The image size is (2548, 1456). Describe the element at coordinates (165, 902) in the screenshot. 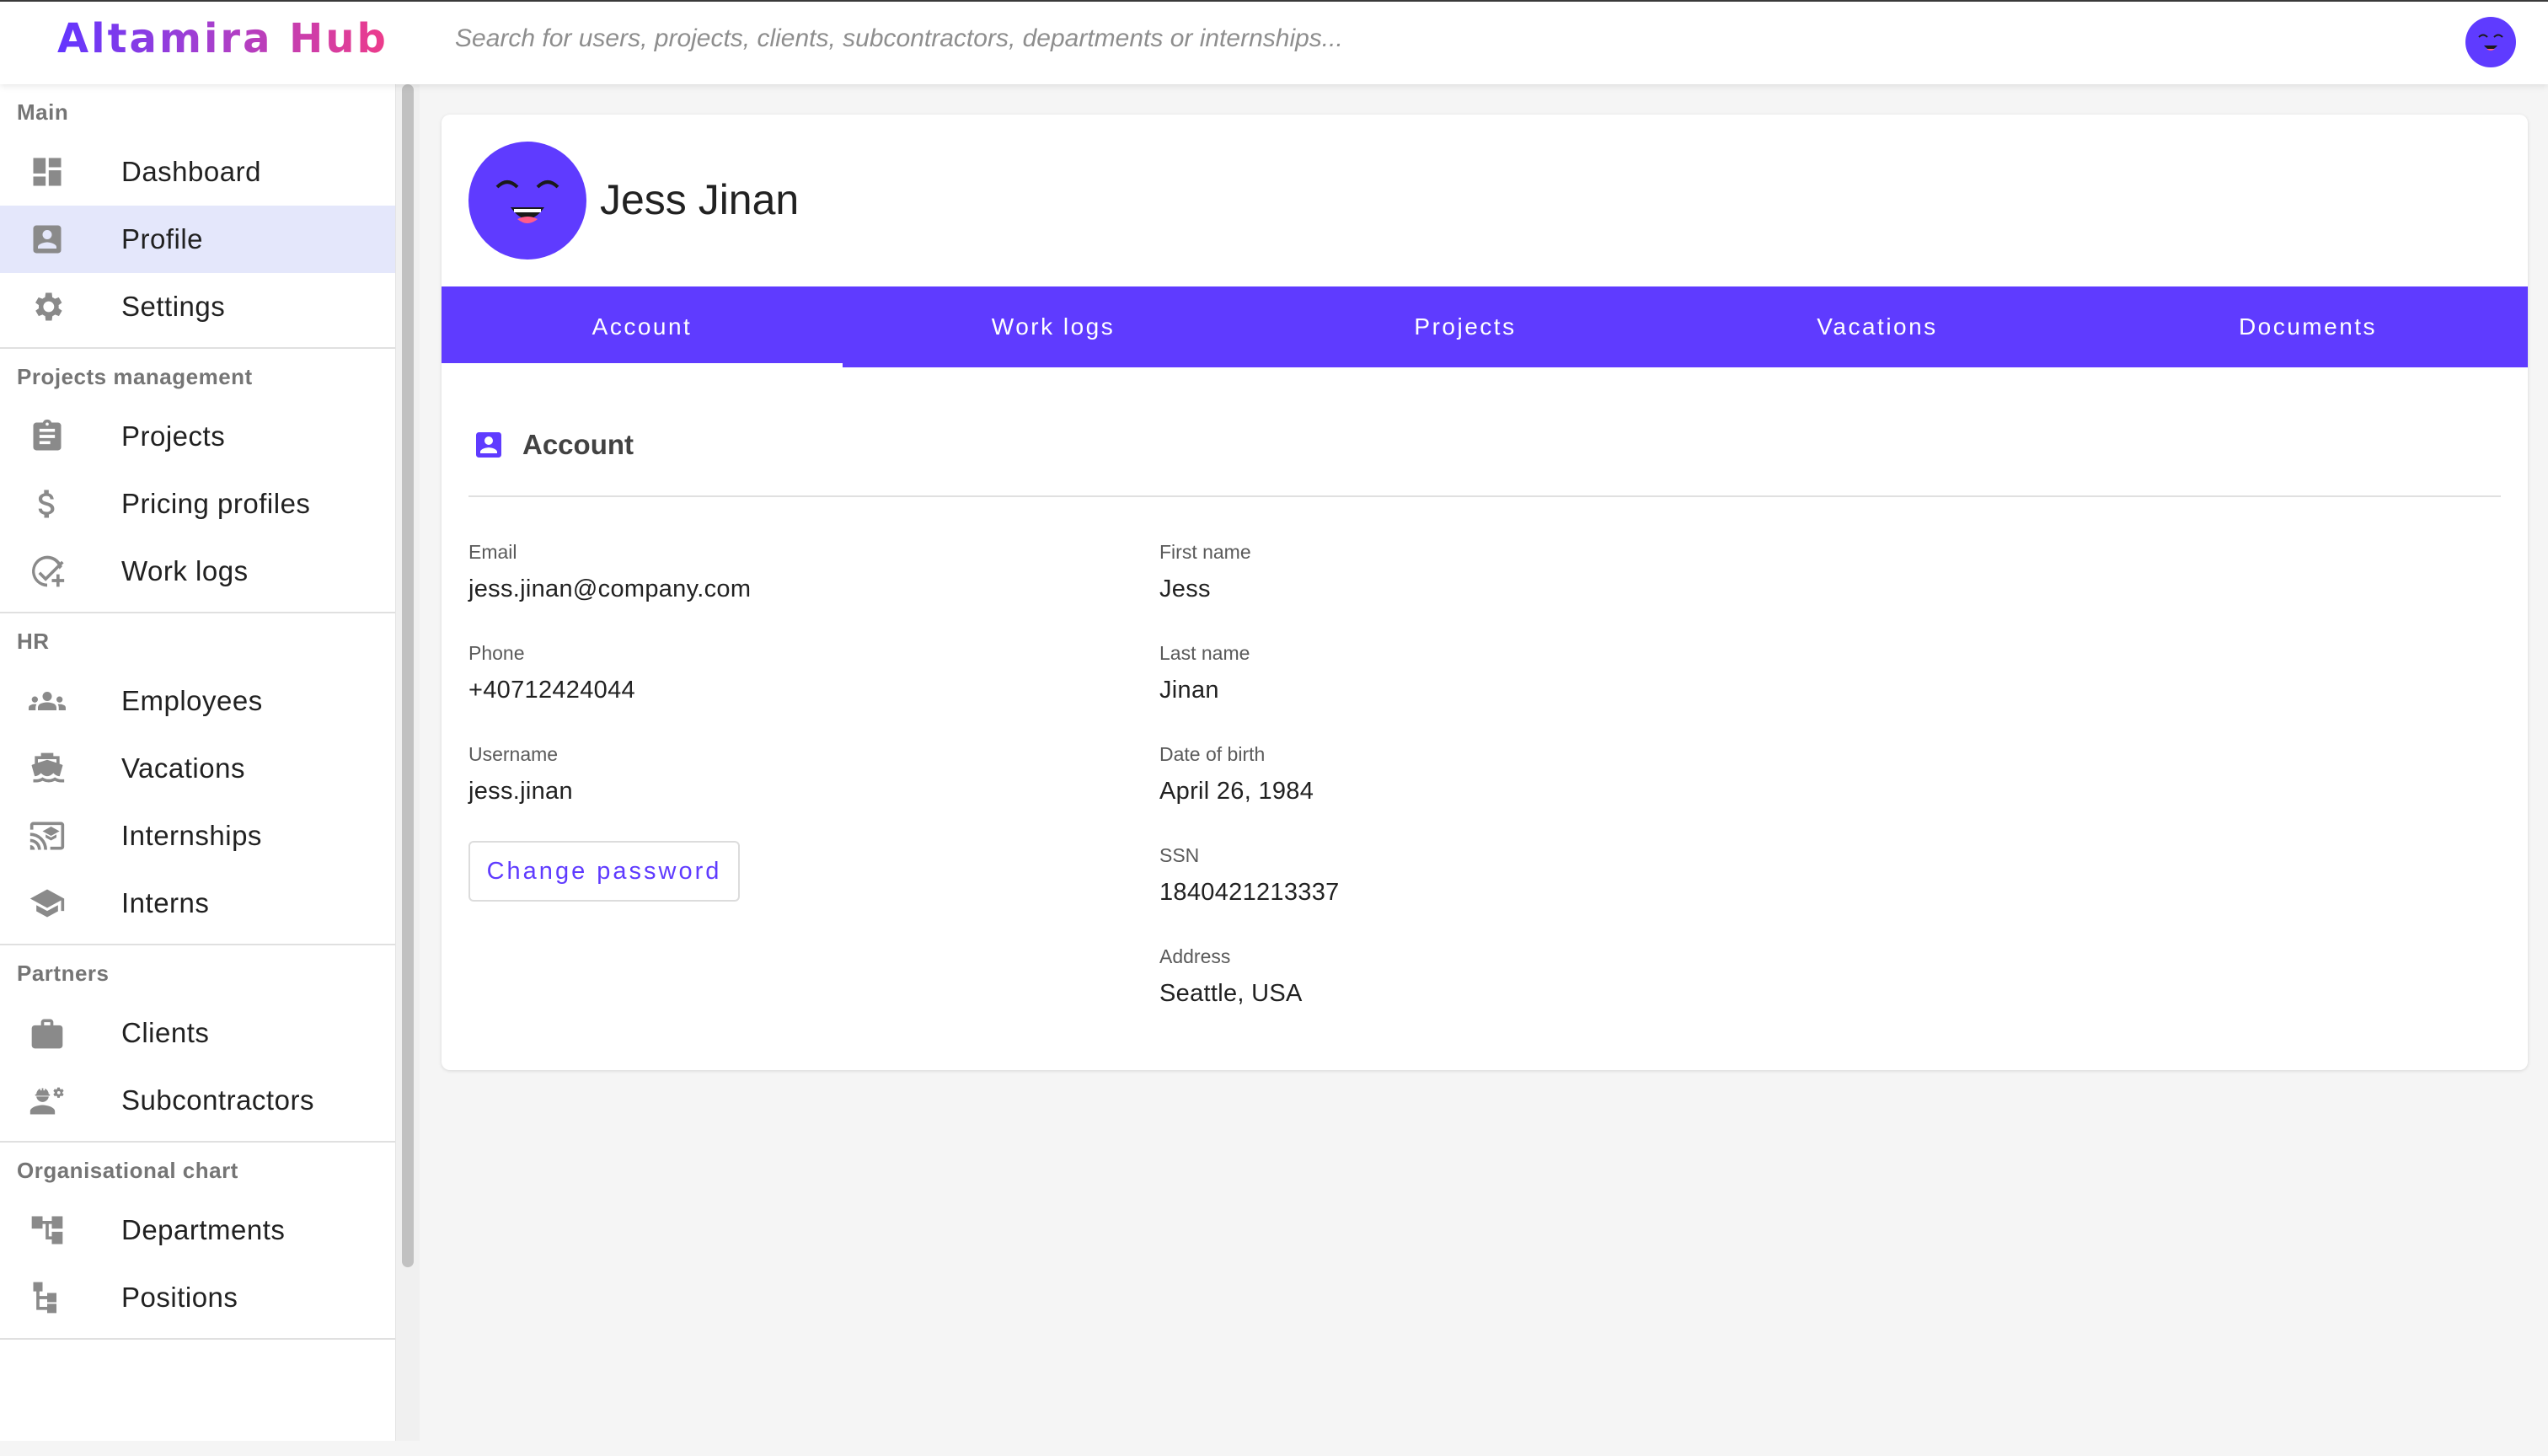

I see `sidebar-item-label: Interns` at that location.